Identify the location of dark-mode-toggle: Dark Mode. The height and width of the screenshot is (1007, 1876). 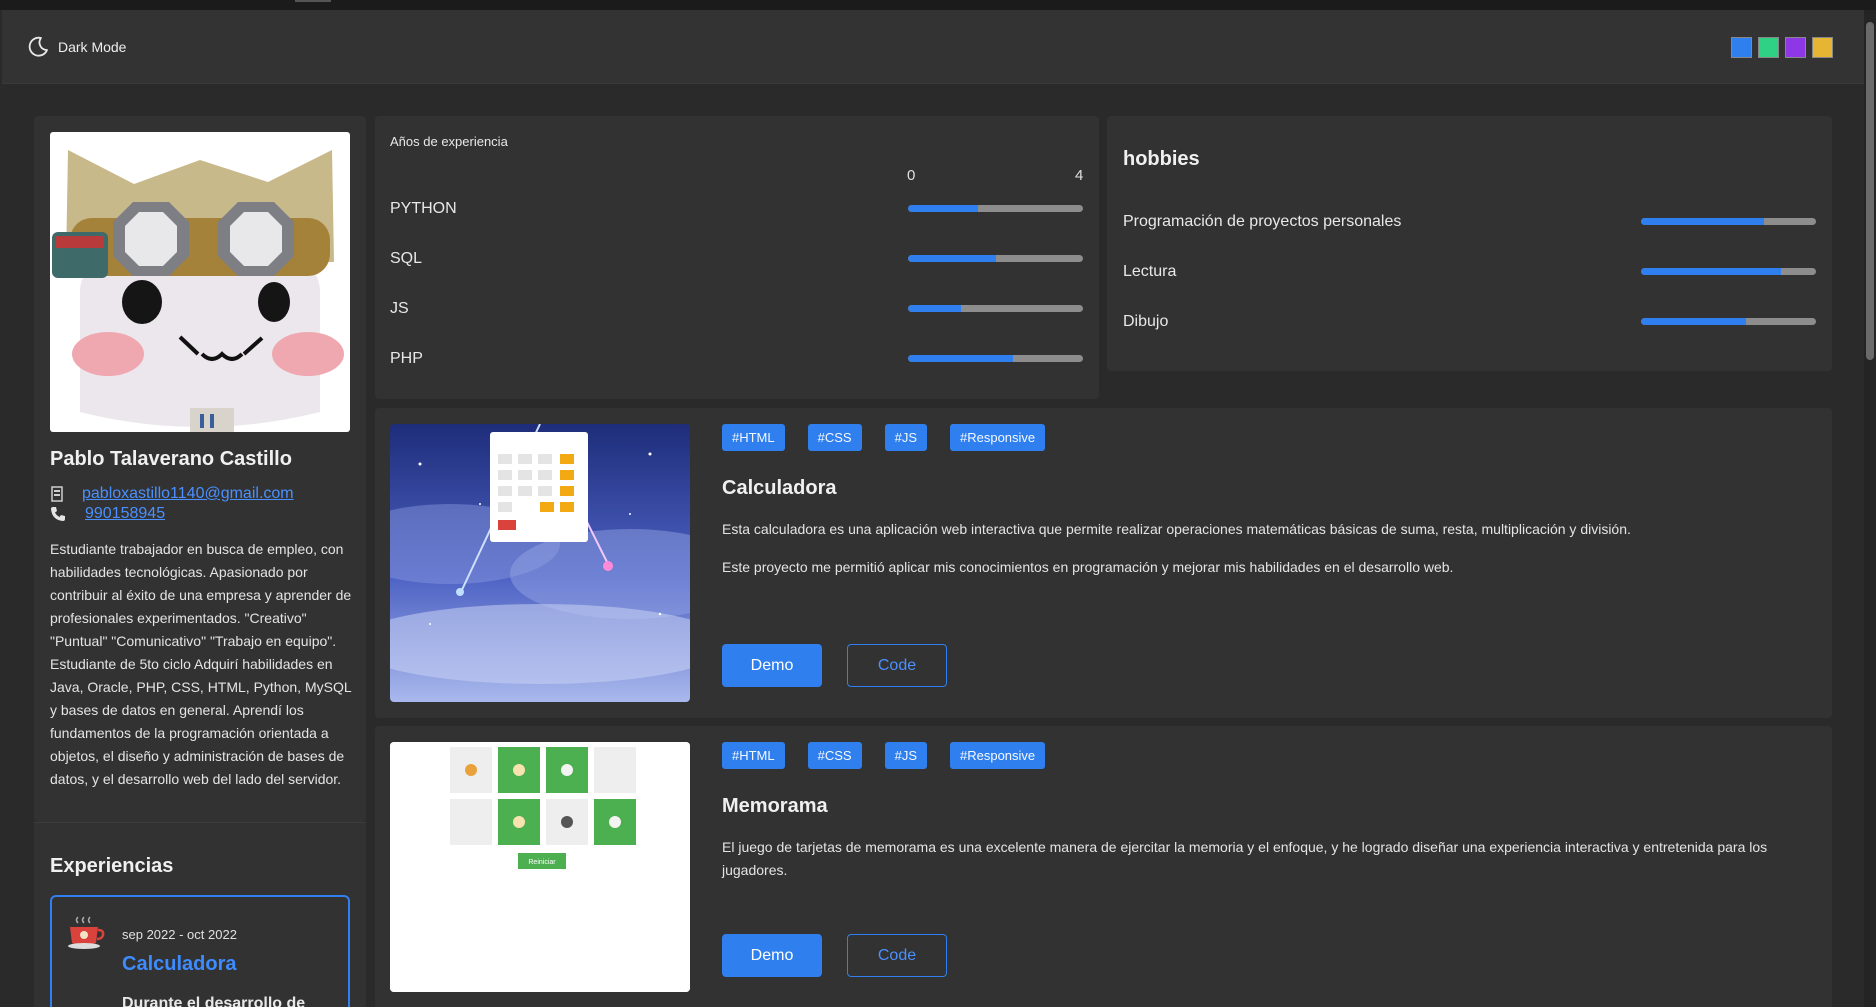
(76, 47).